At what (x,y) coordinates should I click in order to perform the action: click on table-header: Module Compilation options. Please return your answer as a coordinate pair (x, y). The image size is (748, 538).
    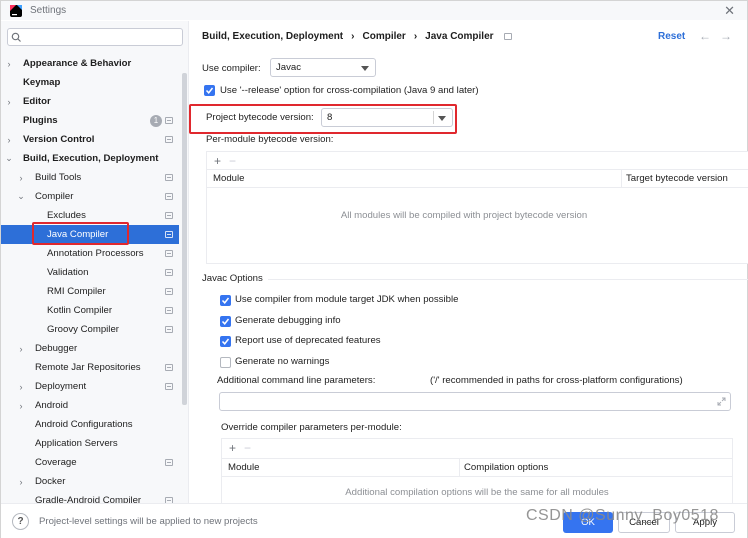
    Looking at the image, I should click on (477, 467).